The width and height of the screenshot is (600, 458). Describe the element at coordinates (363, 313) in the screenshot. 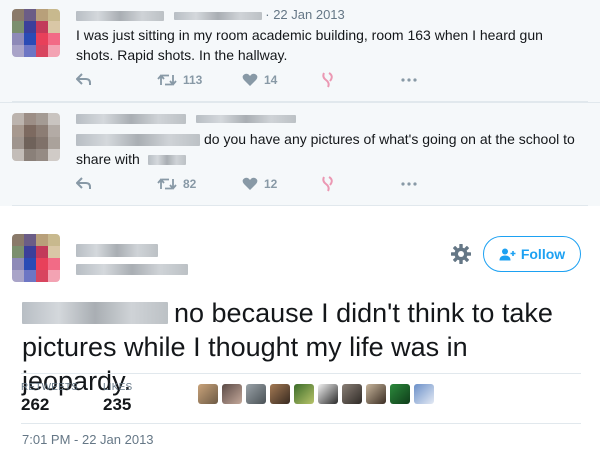

I see `main-tweet-line1: no because I didn't think to take` at that location.